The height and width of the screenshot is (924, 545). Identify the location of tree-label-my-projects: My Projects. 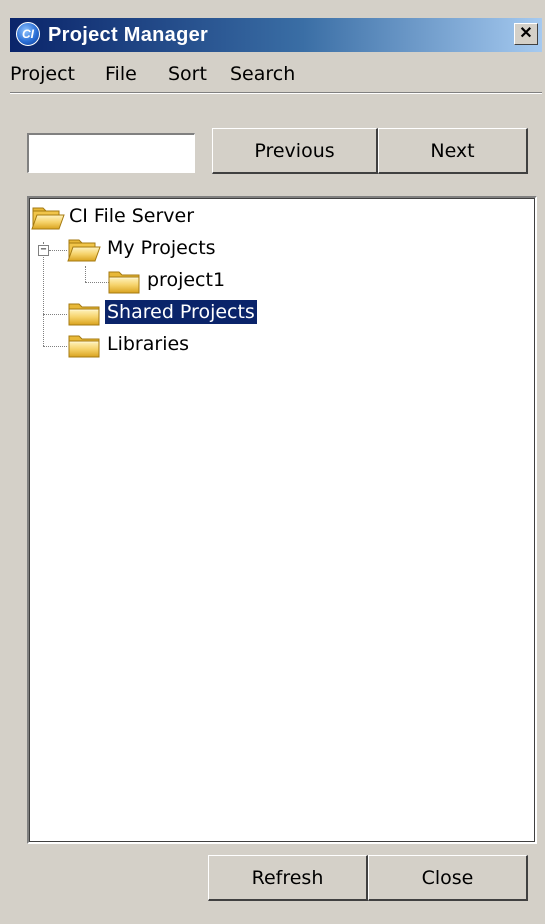
(161, 248).